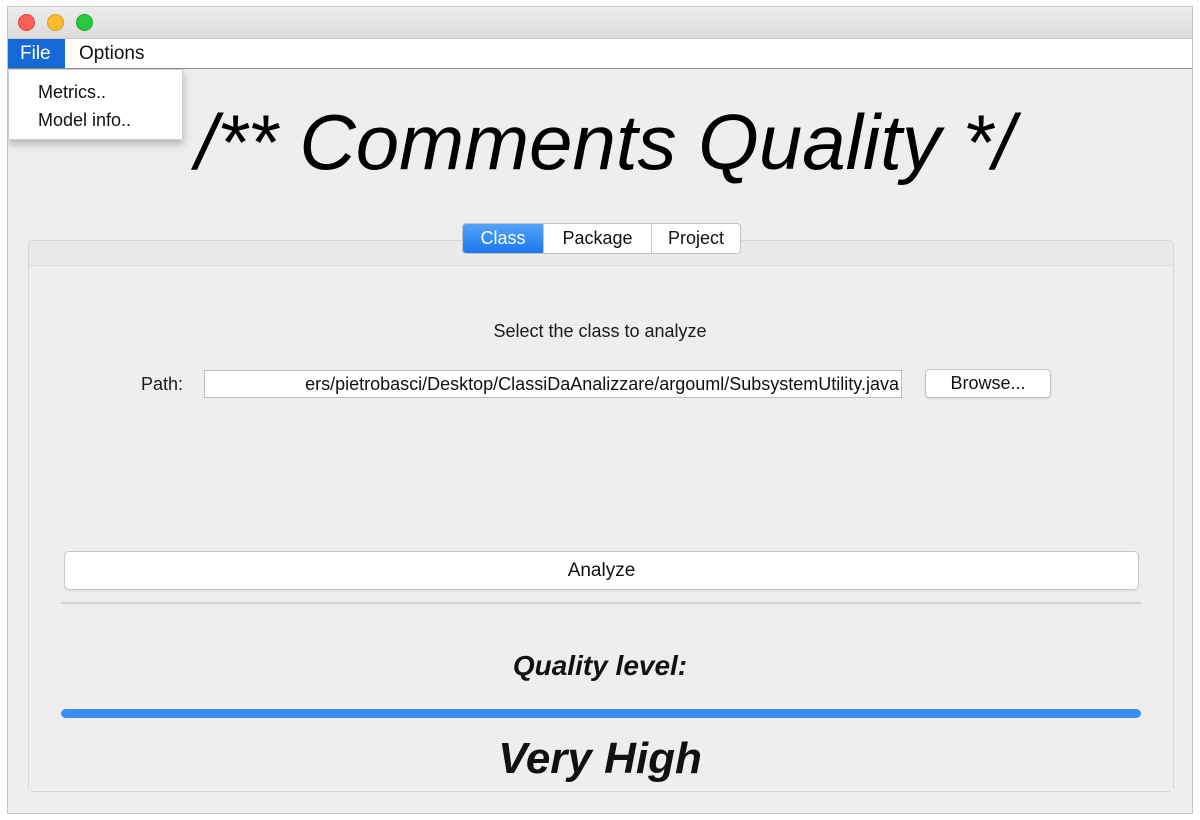  What do you see at coordinates (600, 331) in the screenshot?
I see `select-class-prompt: Select the class to analyze` at bounding box center [600, 331].